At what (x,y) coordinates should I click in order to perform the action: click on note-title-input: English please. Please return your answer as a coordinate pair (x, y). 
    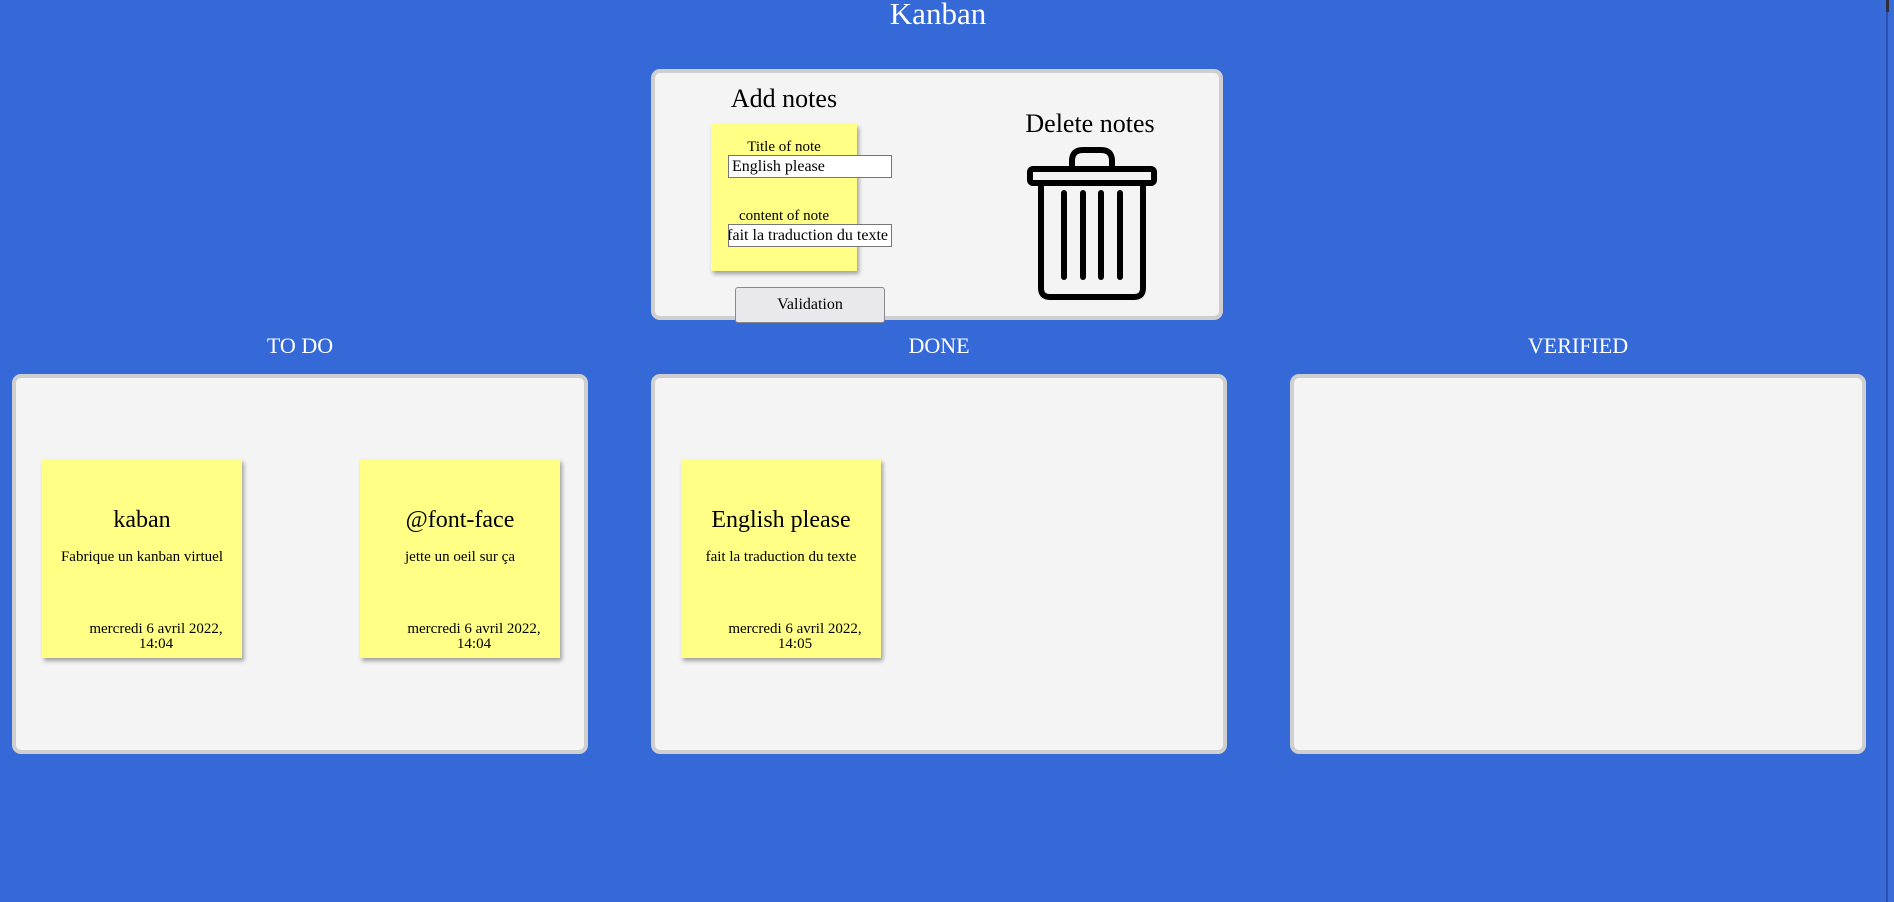
    Looking at the image, I should click on (810, 166).